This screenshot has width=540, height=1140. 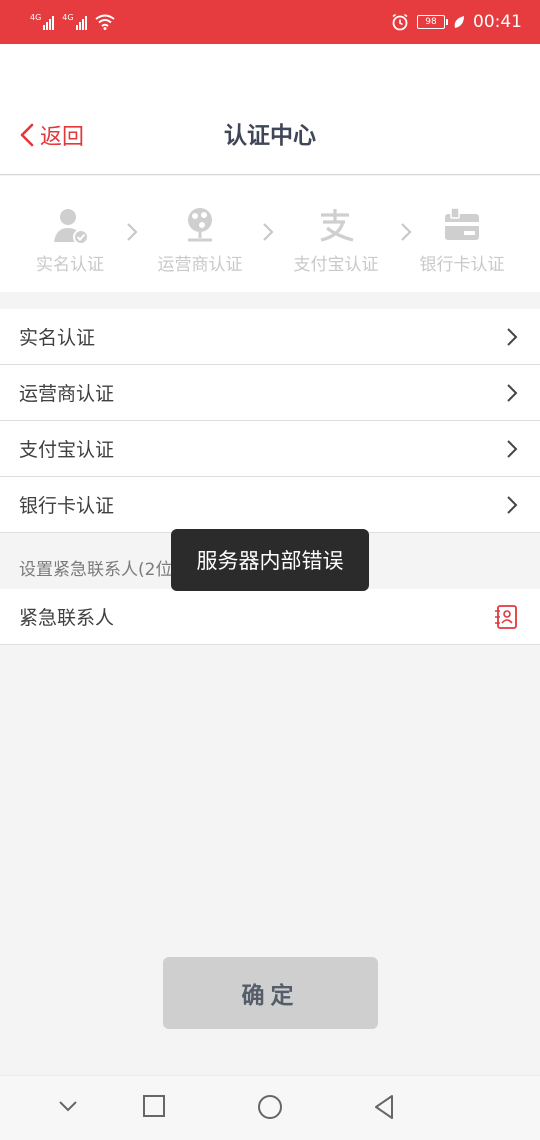 What do you see at coordinates (57, 338) in the screenshot?
I see `list-item-label: 实名认证` at bounding box center [57, 338].